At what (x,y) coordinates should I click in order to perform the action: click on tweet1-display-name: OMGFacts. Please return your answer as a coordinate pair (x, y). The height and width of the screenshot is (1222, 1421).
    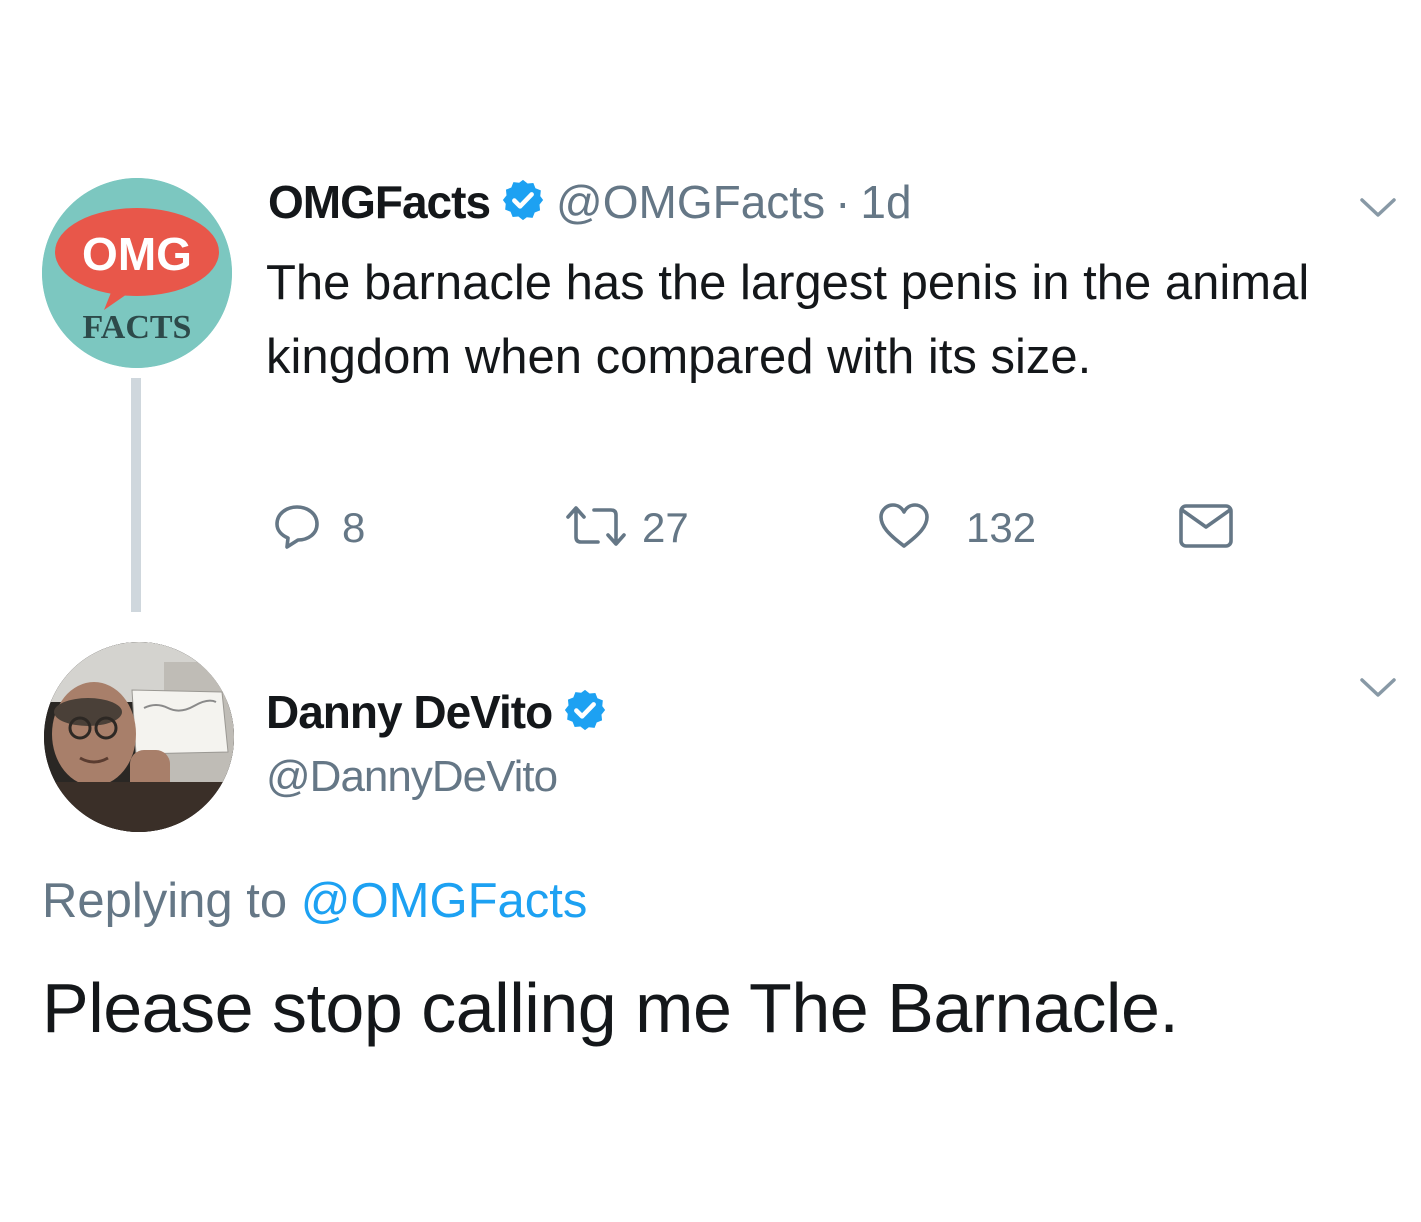
    Looking at the image, I should click on (379, 202).